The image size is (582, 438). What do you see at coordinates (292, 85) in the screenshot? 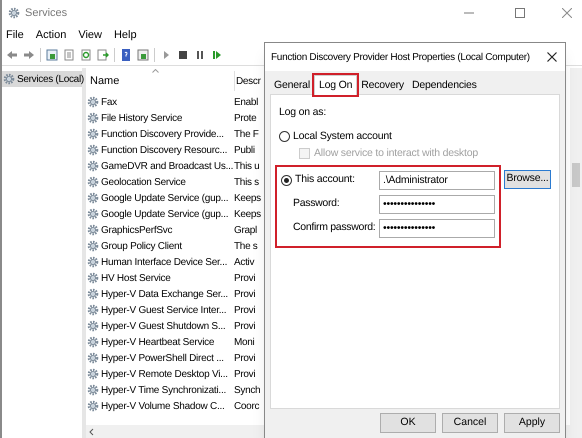
I see `tab: General` at bounding box center [292, 85].